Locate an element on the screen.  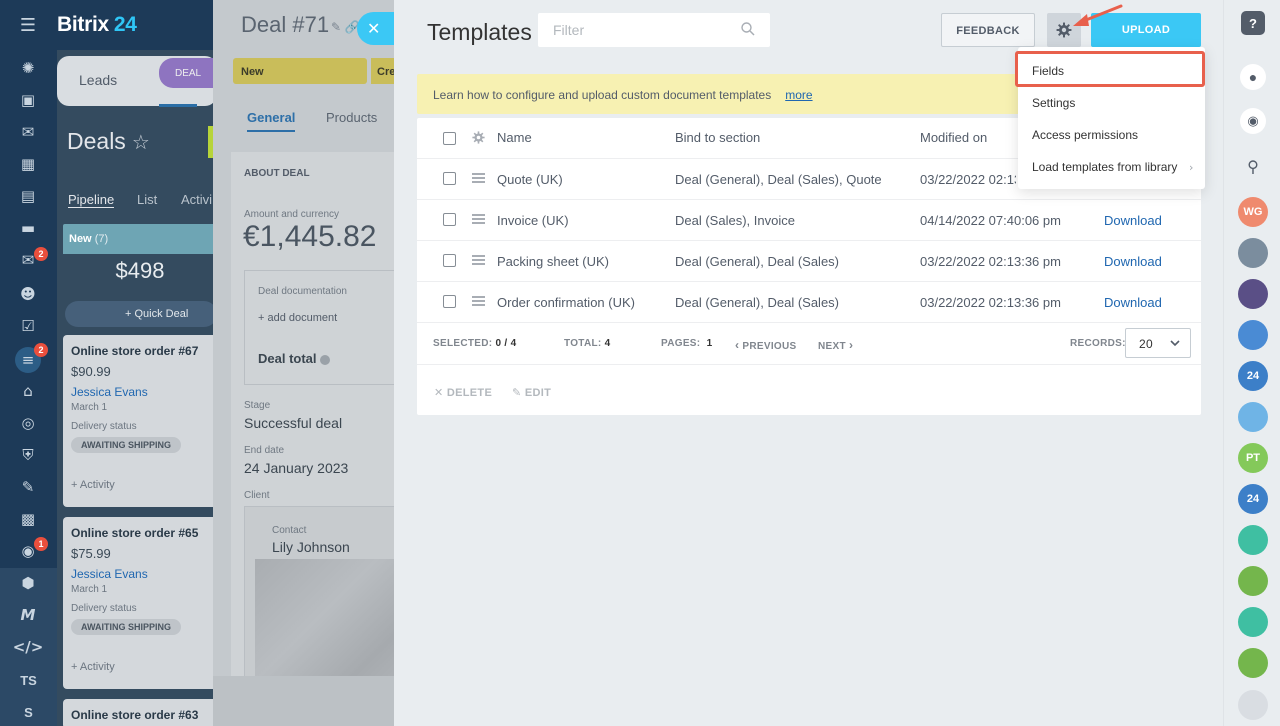
menu-item-access-permissions: Access permissions is located at coordinates (1085, 135).